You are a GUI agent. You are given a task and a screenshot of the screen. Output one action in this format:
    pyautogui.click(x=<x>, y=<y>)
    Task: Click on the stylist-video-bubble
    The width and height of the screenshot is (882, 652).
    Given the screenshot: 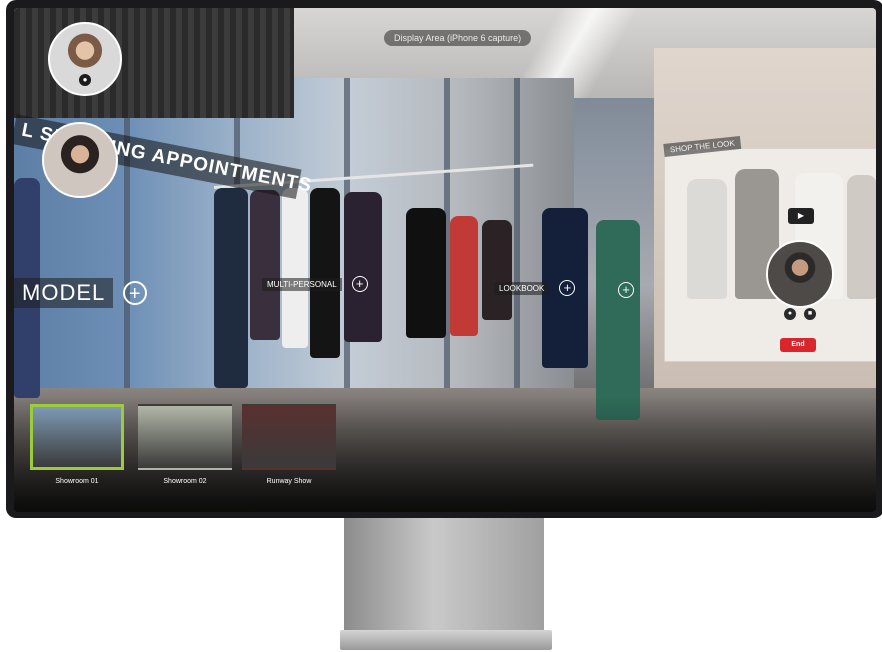 What is the action you would take?
    pyautogui.click(x=800, y=274)
    